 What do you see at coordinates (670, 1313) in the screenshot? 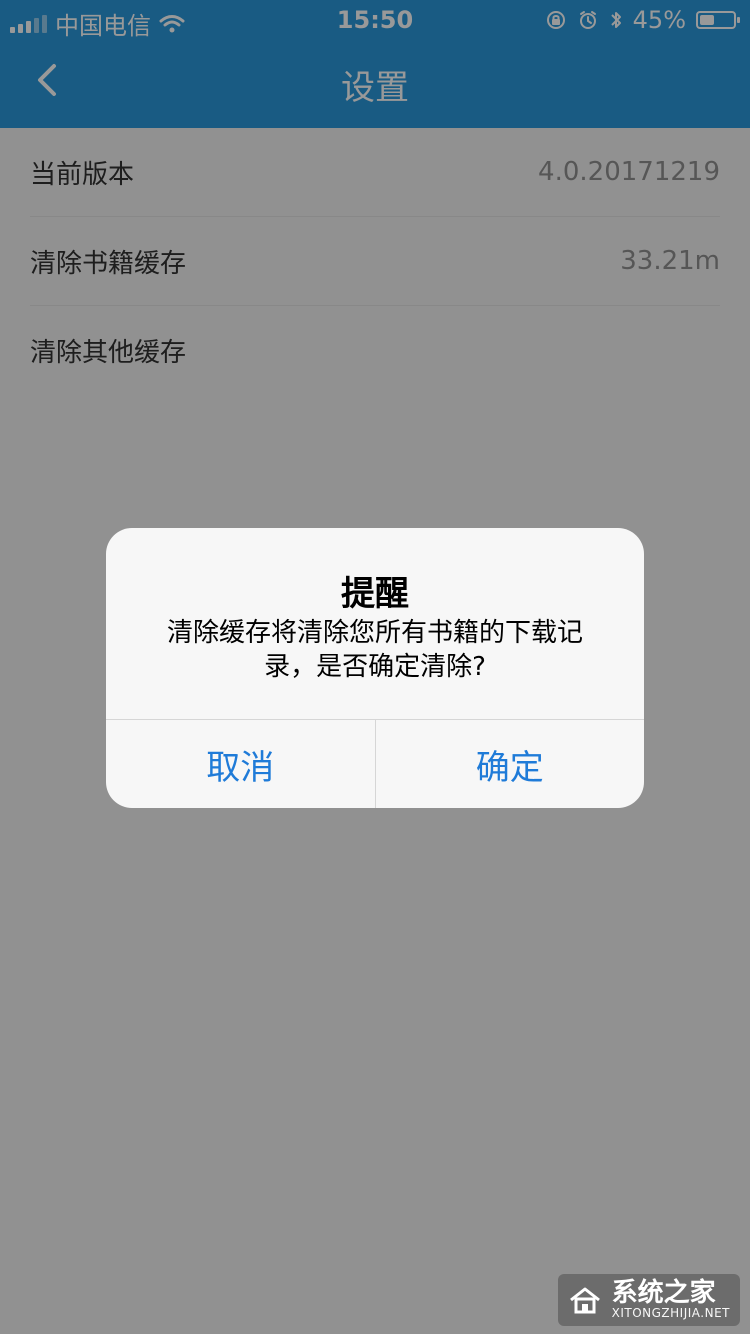
I see `watermark-domain: XITONGZHIJIA.NET` at bounding box center [670, 1313].